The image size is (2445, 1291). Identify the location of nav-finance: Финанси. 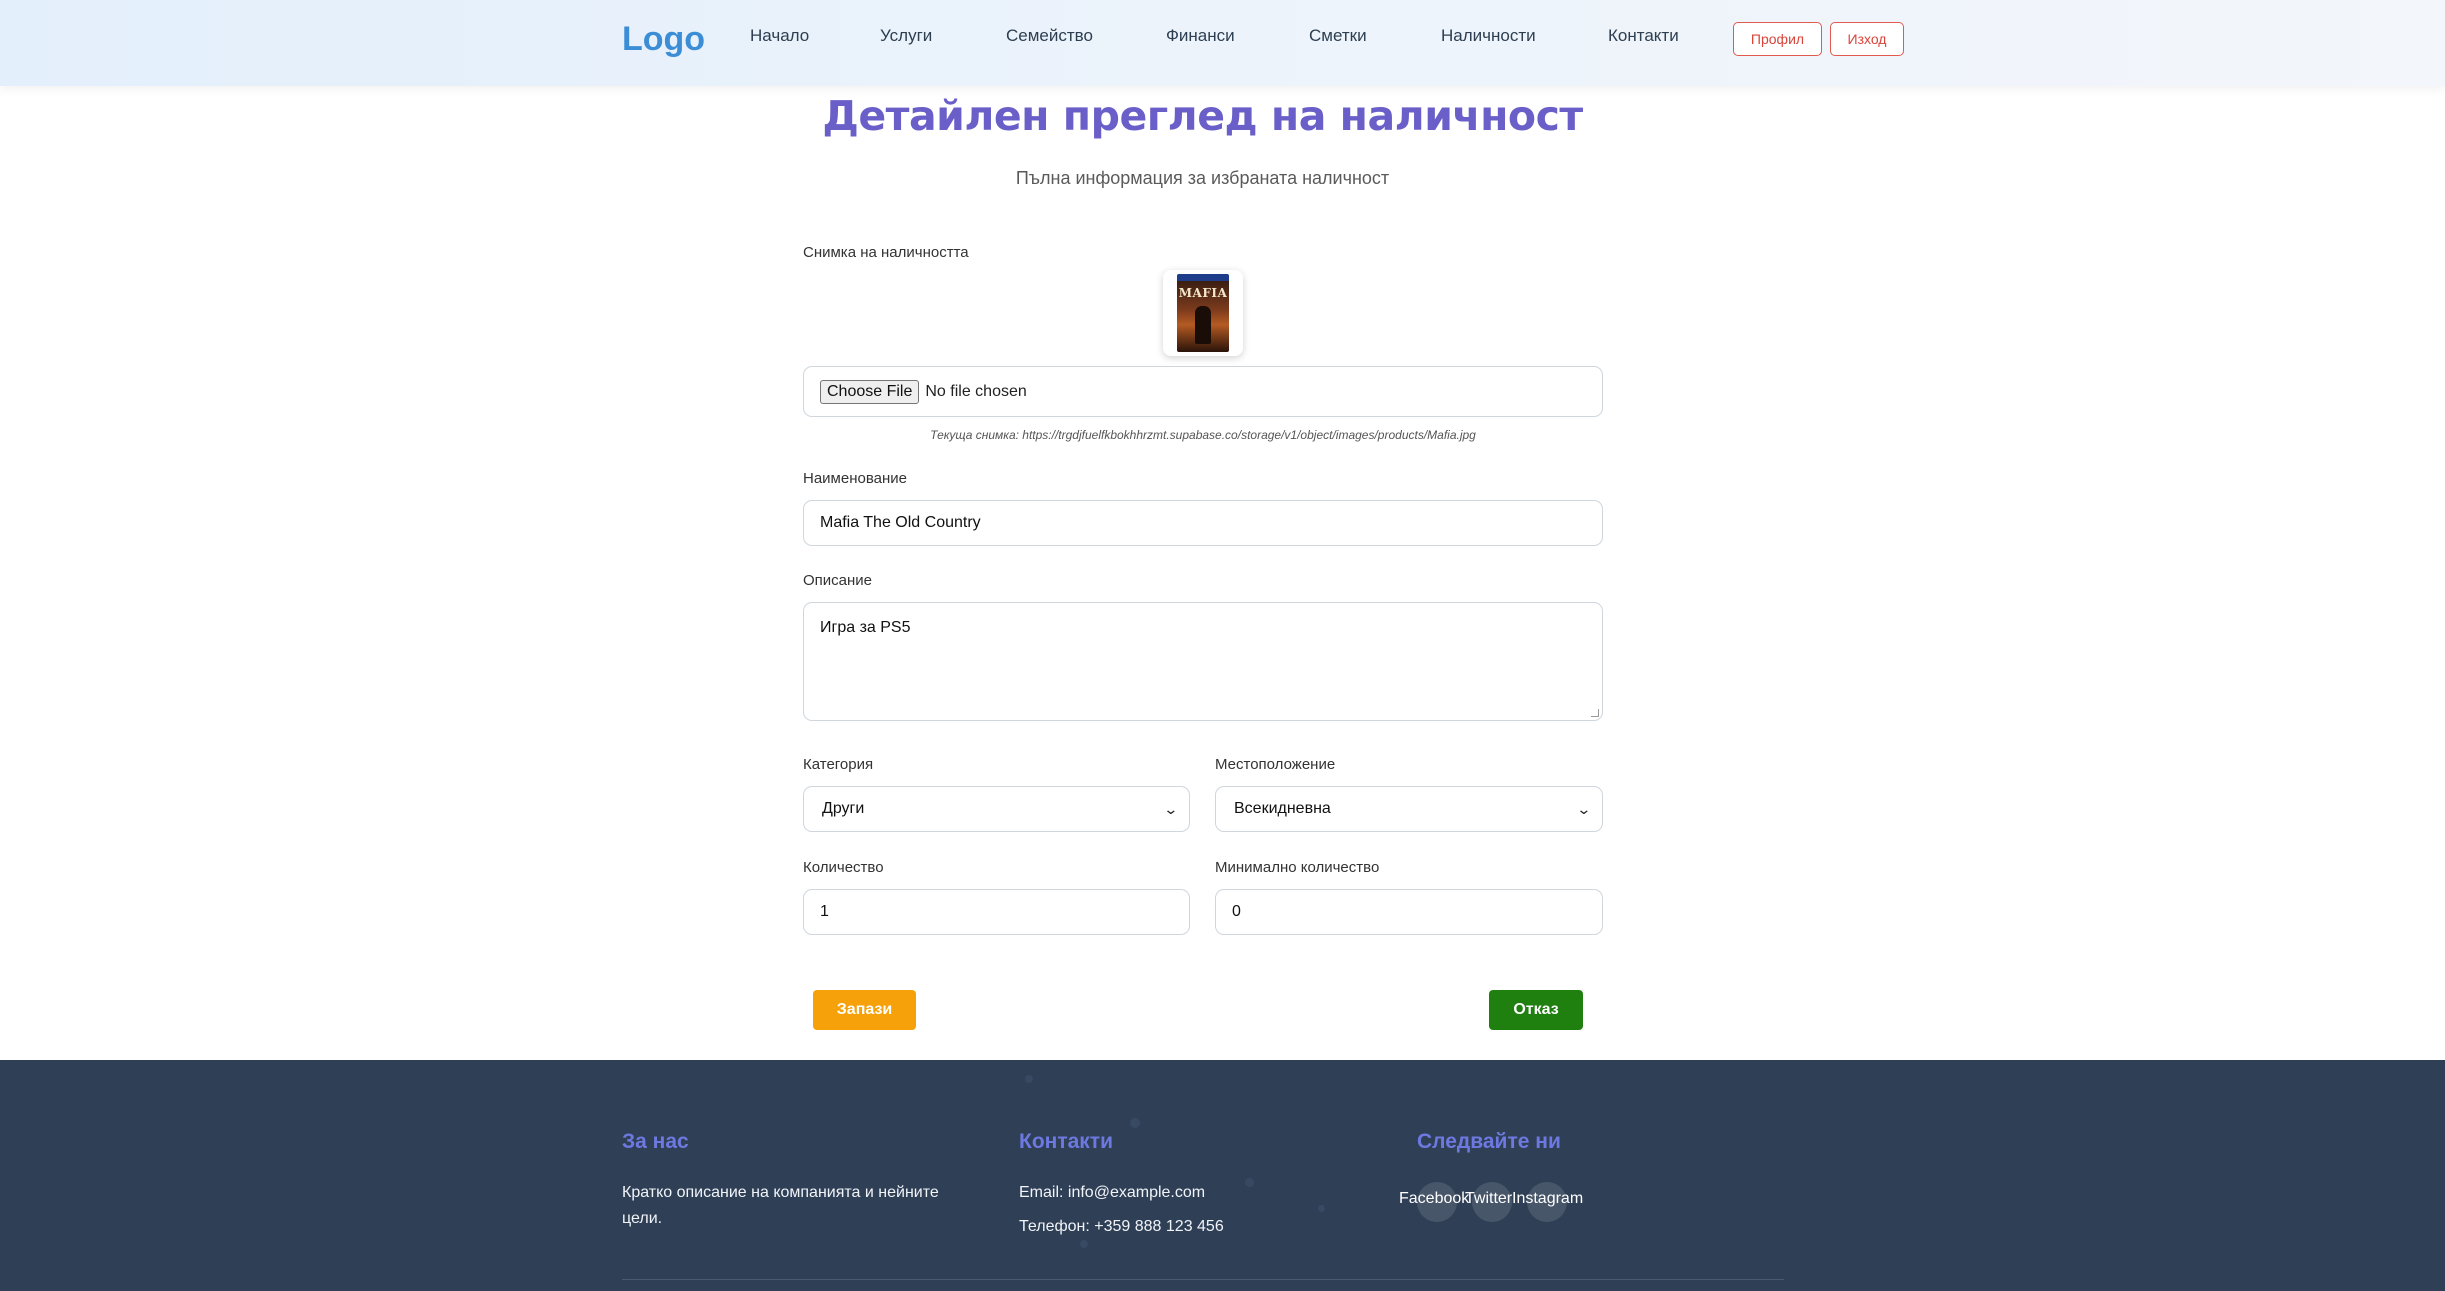
(1200, 36).